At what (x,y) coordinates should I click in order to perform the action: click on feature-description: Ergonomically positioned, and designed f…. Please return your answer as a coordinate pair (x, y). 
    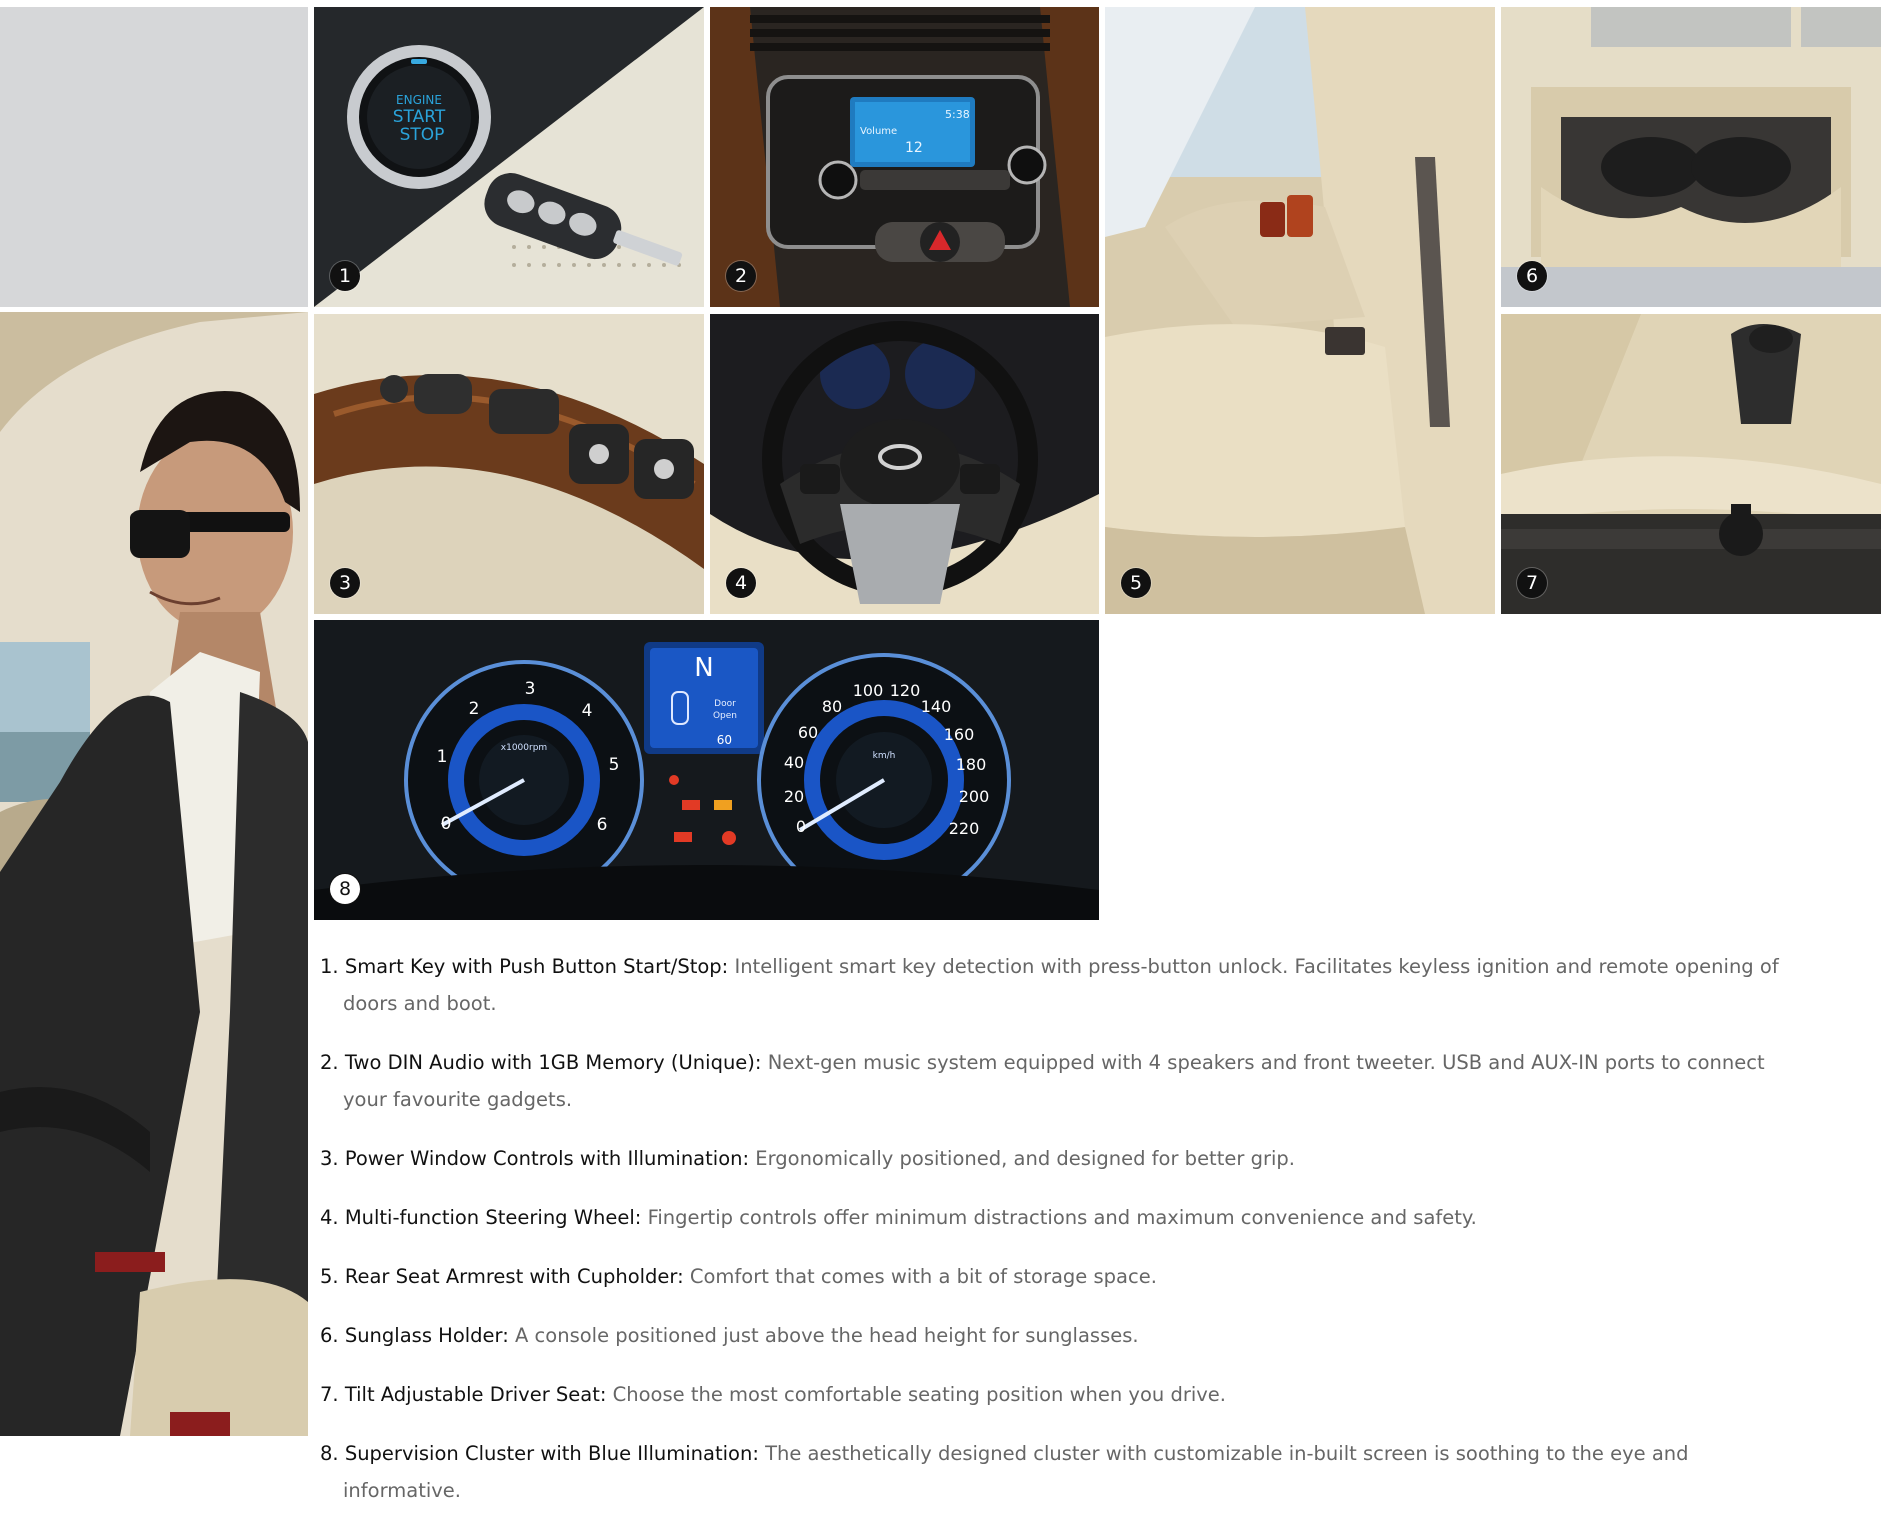
    Looking at the image, I should click on (1025, 1158).